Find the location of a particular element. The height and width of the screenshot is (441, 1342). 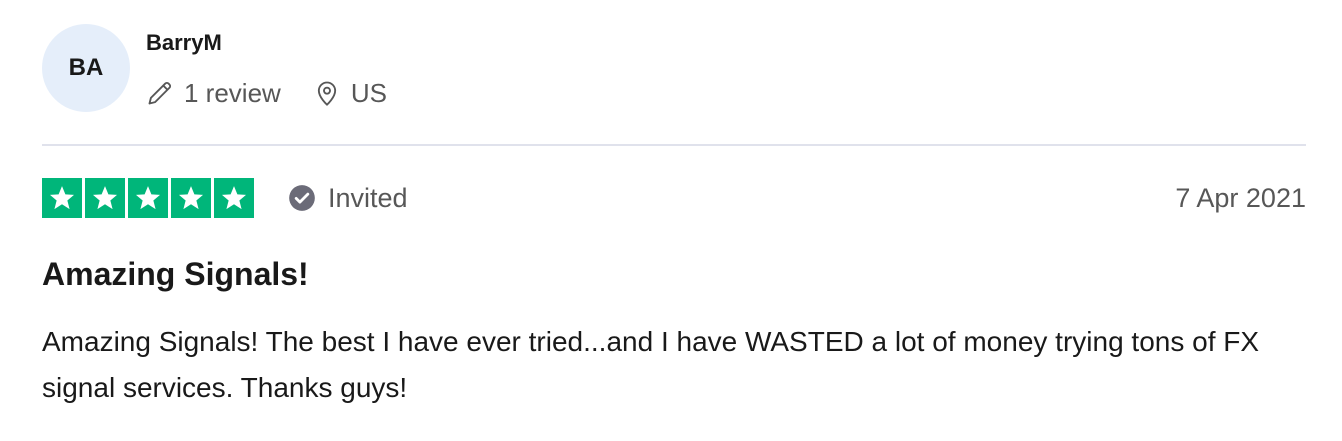

reviewer-header: BA BarryM 1 review US is located at coordinates (214, 68).